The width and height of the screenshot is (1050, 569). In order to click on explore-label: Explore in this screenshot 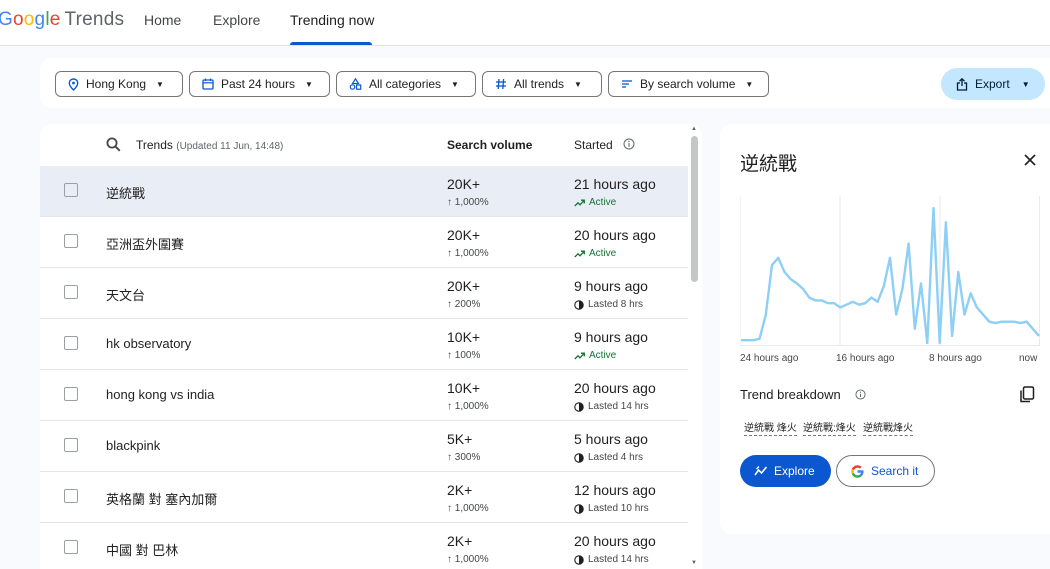, I will do `click(794, 471)`.